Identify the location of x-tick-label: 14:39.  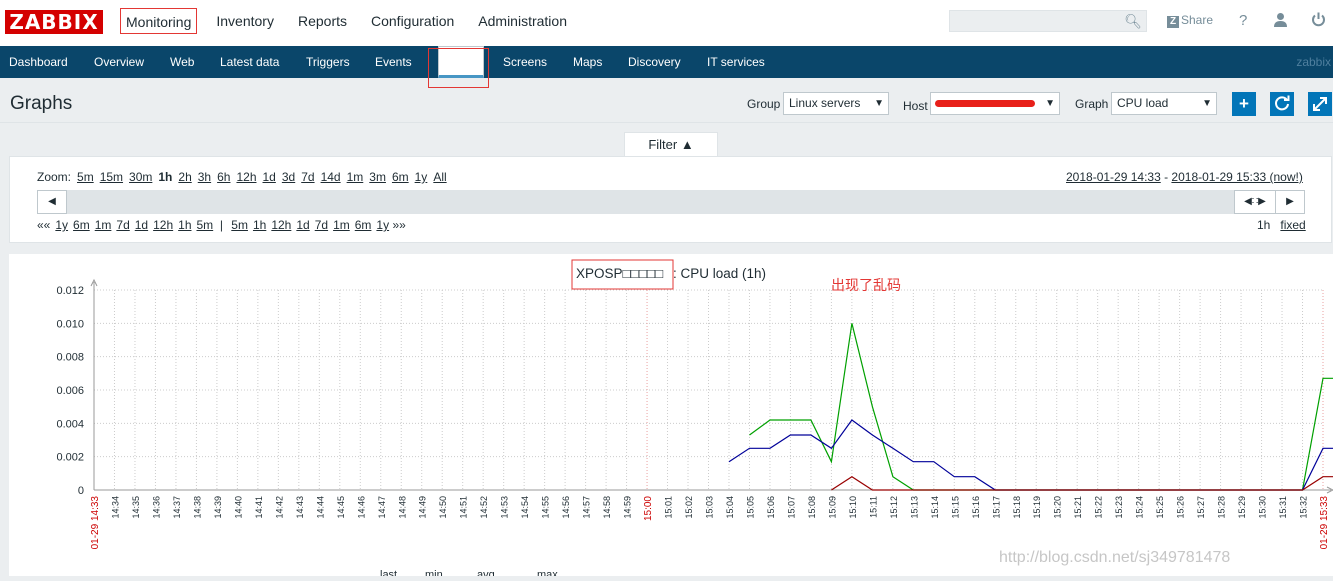
(218, 507).